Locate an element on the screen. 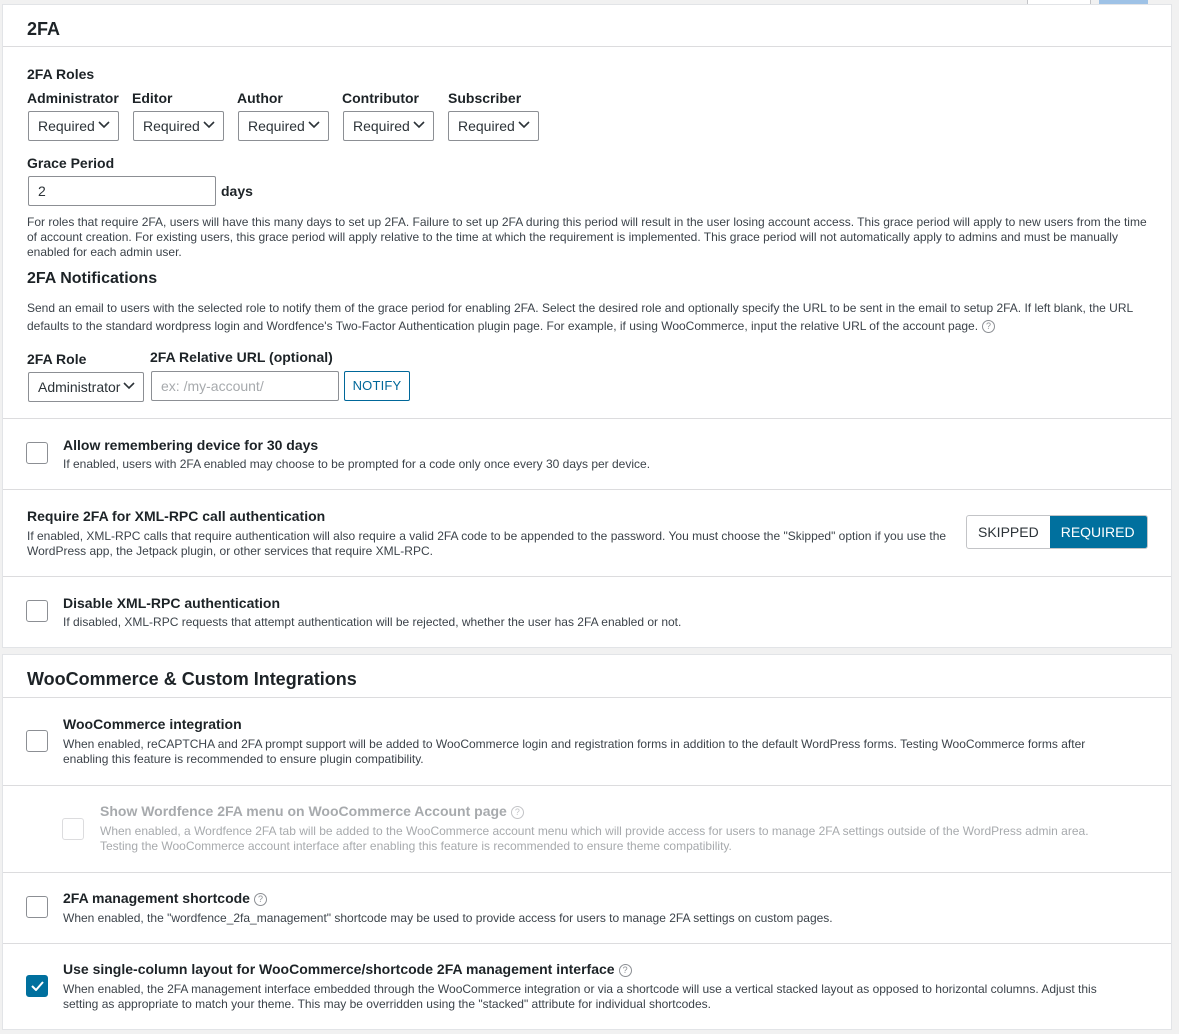 This screenshot has height=1034, width=1179. notify-url-input: ex: /my-account/ is located at coordinates (245, 386).